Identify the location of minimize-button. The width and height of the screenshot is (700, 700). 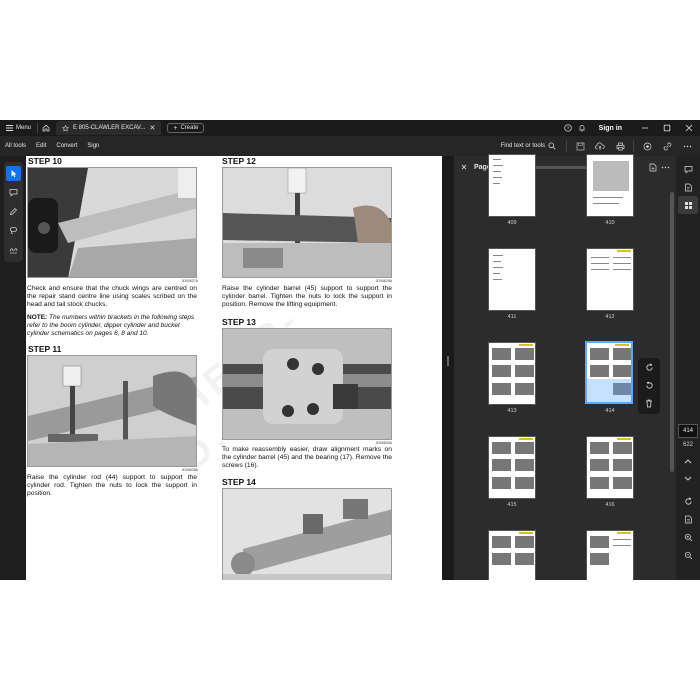
(645, 128).